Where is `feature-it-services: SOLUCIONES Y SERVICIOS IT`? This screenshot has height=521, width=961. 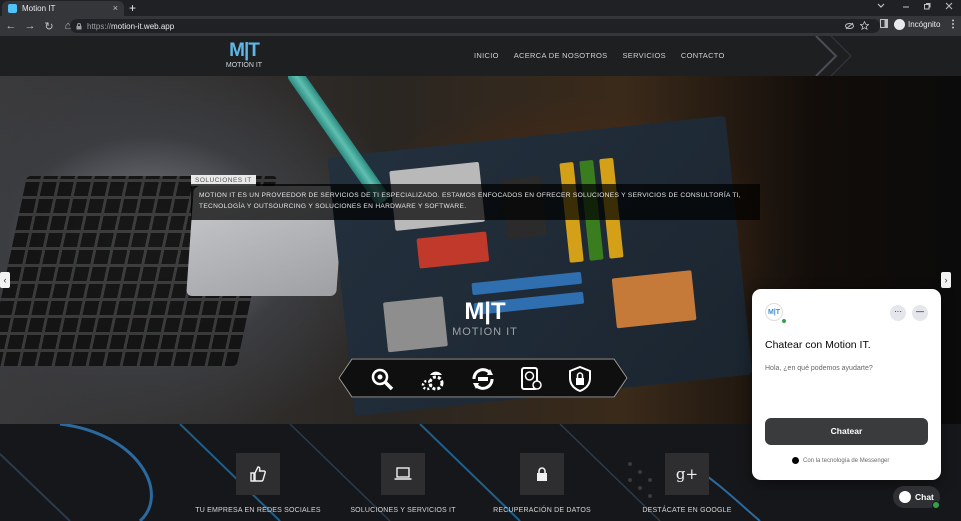
feature-it-services: SOLUCIONES Y SERVICIOS IT is located at coordinates (403, 483).